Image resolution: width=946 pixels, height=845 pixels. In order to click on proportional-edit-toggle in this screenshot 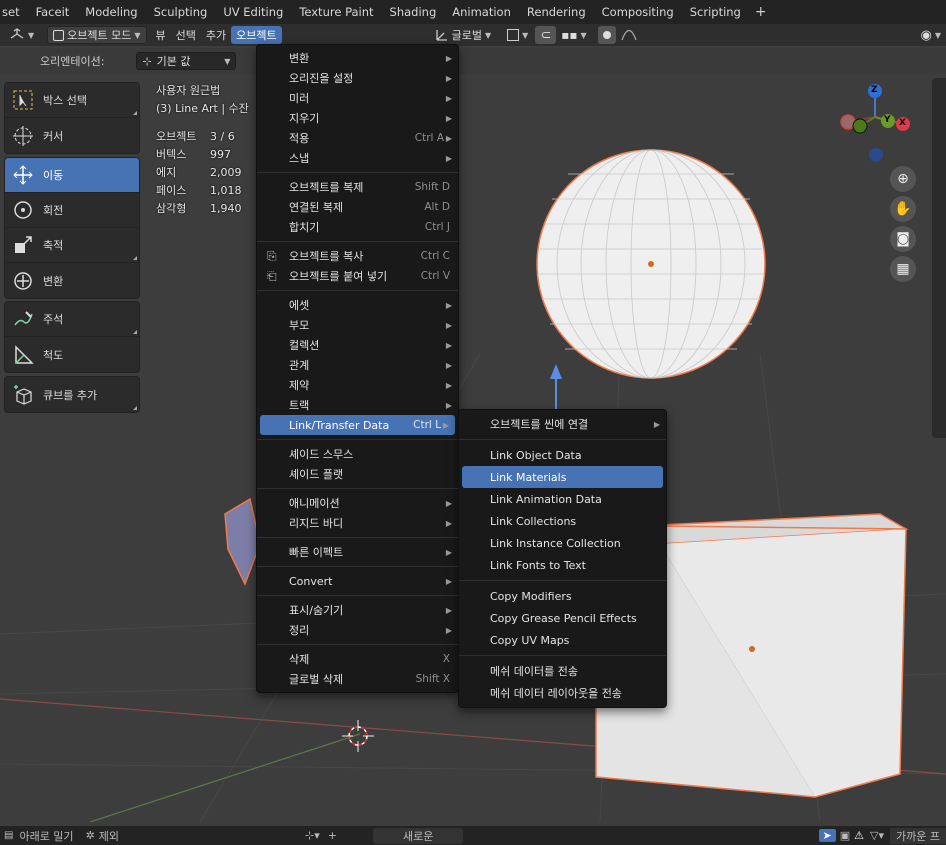, I will do `click(606, 35)`.